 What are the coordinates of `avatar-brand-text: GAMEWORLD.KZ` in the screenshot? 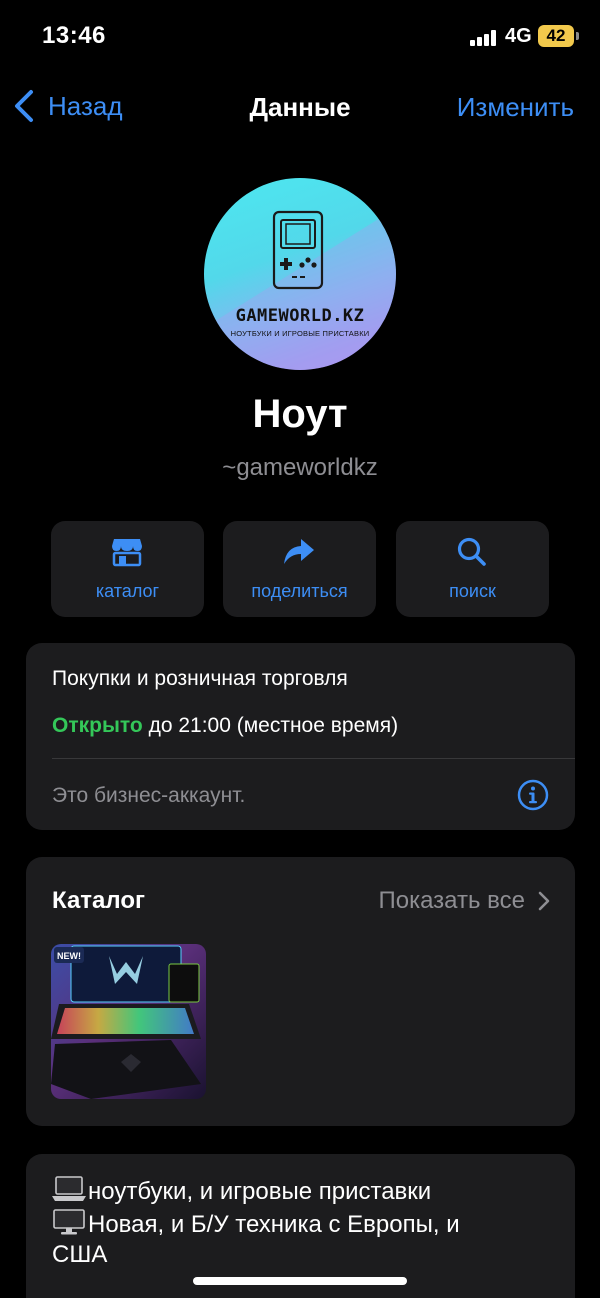 It's located at (300, 316).